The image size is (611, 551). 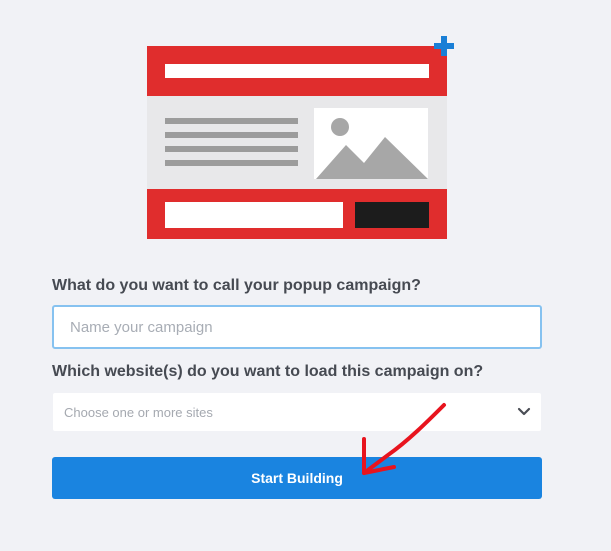 What do you see at coordinates (138, 412) in the screenshot?
I see `website-select-placeholder: Choose one or more sites` at bounding box center [138, 412].